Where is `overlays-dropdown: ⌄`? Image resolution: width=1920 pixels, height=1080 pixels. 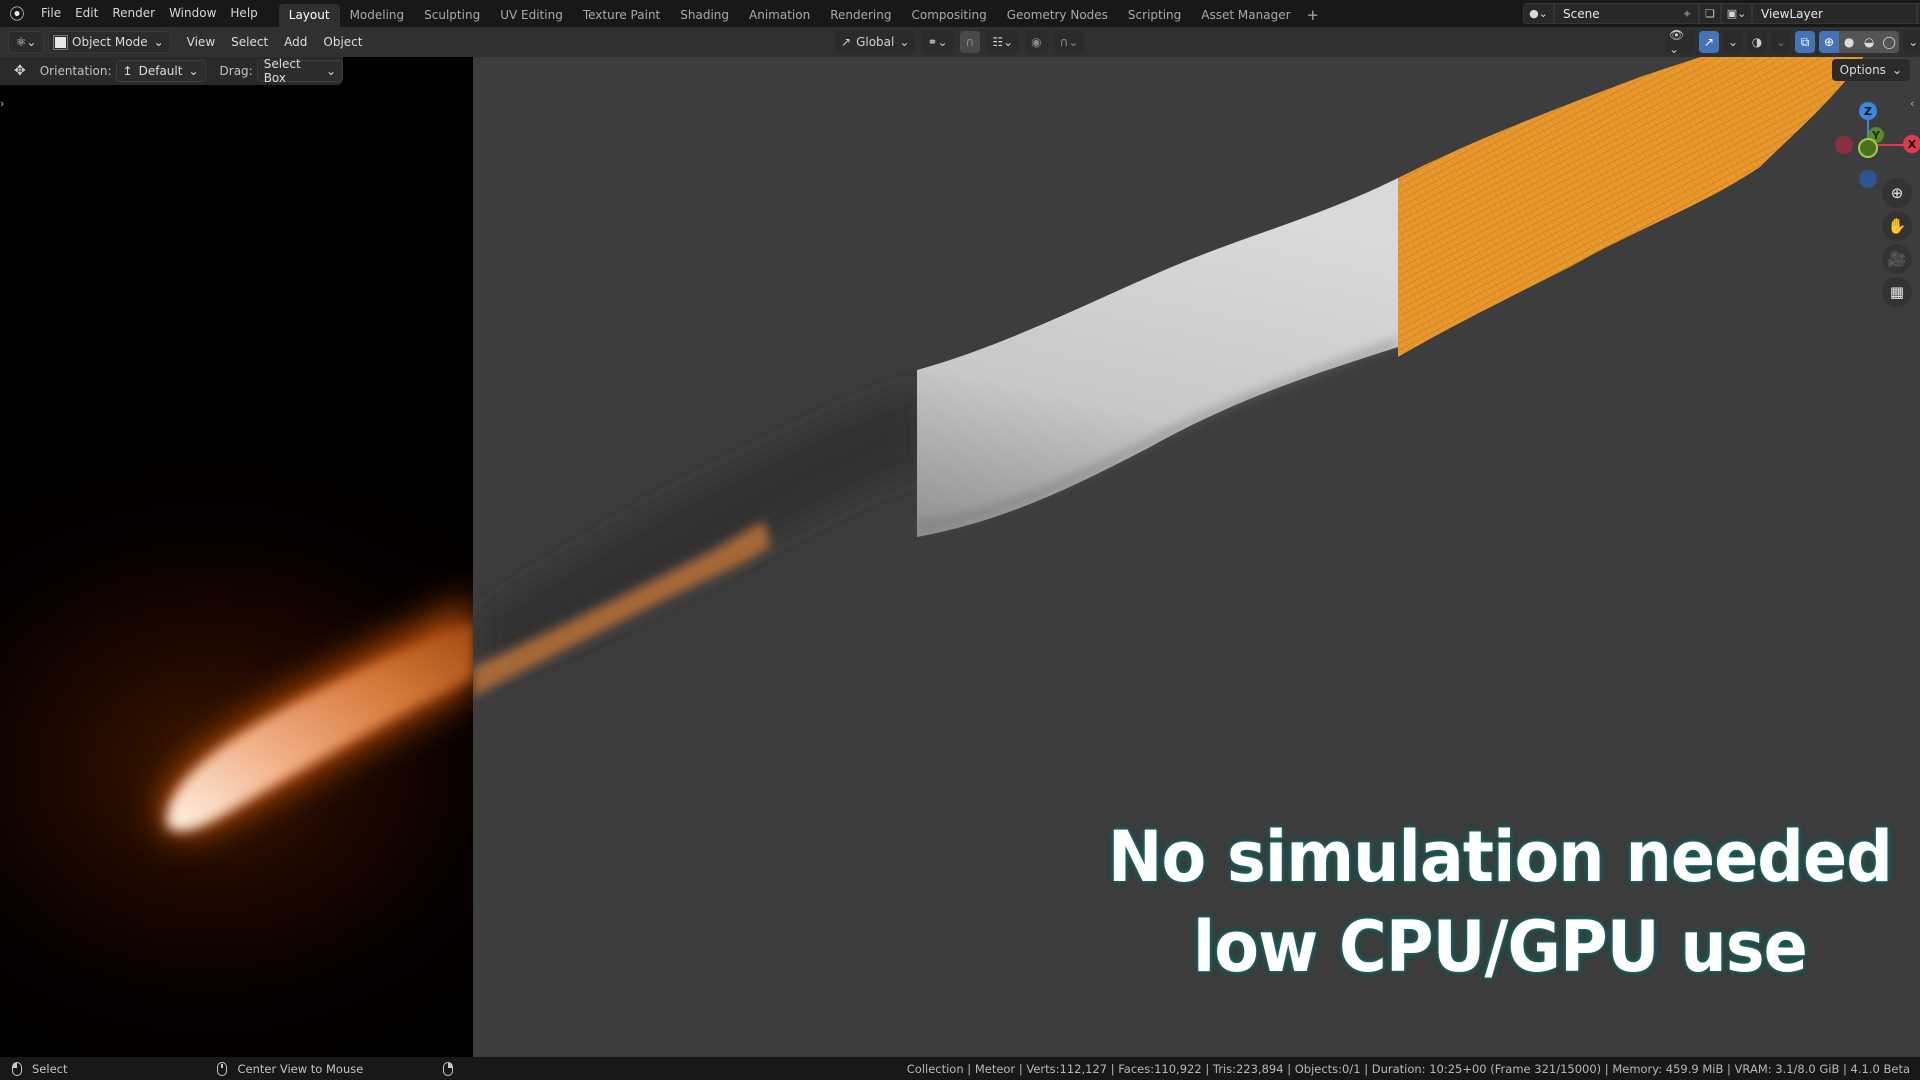
overlays-dropdown: ⌄ is located at coordinates (1781, 42).